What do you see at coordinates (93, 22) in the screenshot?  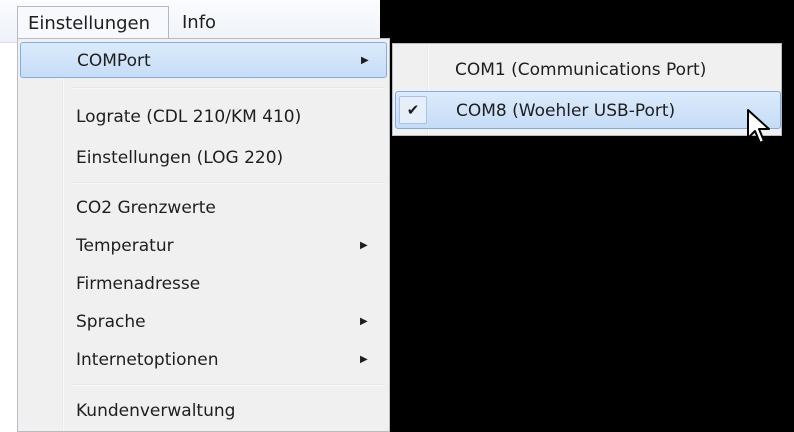 I see `menu-einstellungen: Einstellungen` at bounding box center [93, 22].